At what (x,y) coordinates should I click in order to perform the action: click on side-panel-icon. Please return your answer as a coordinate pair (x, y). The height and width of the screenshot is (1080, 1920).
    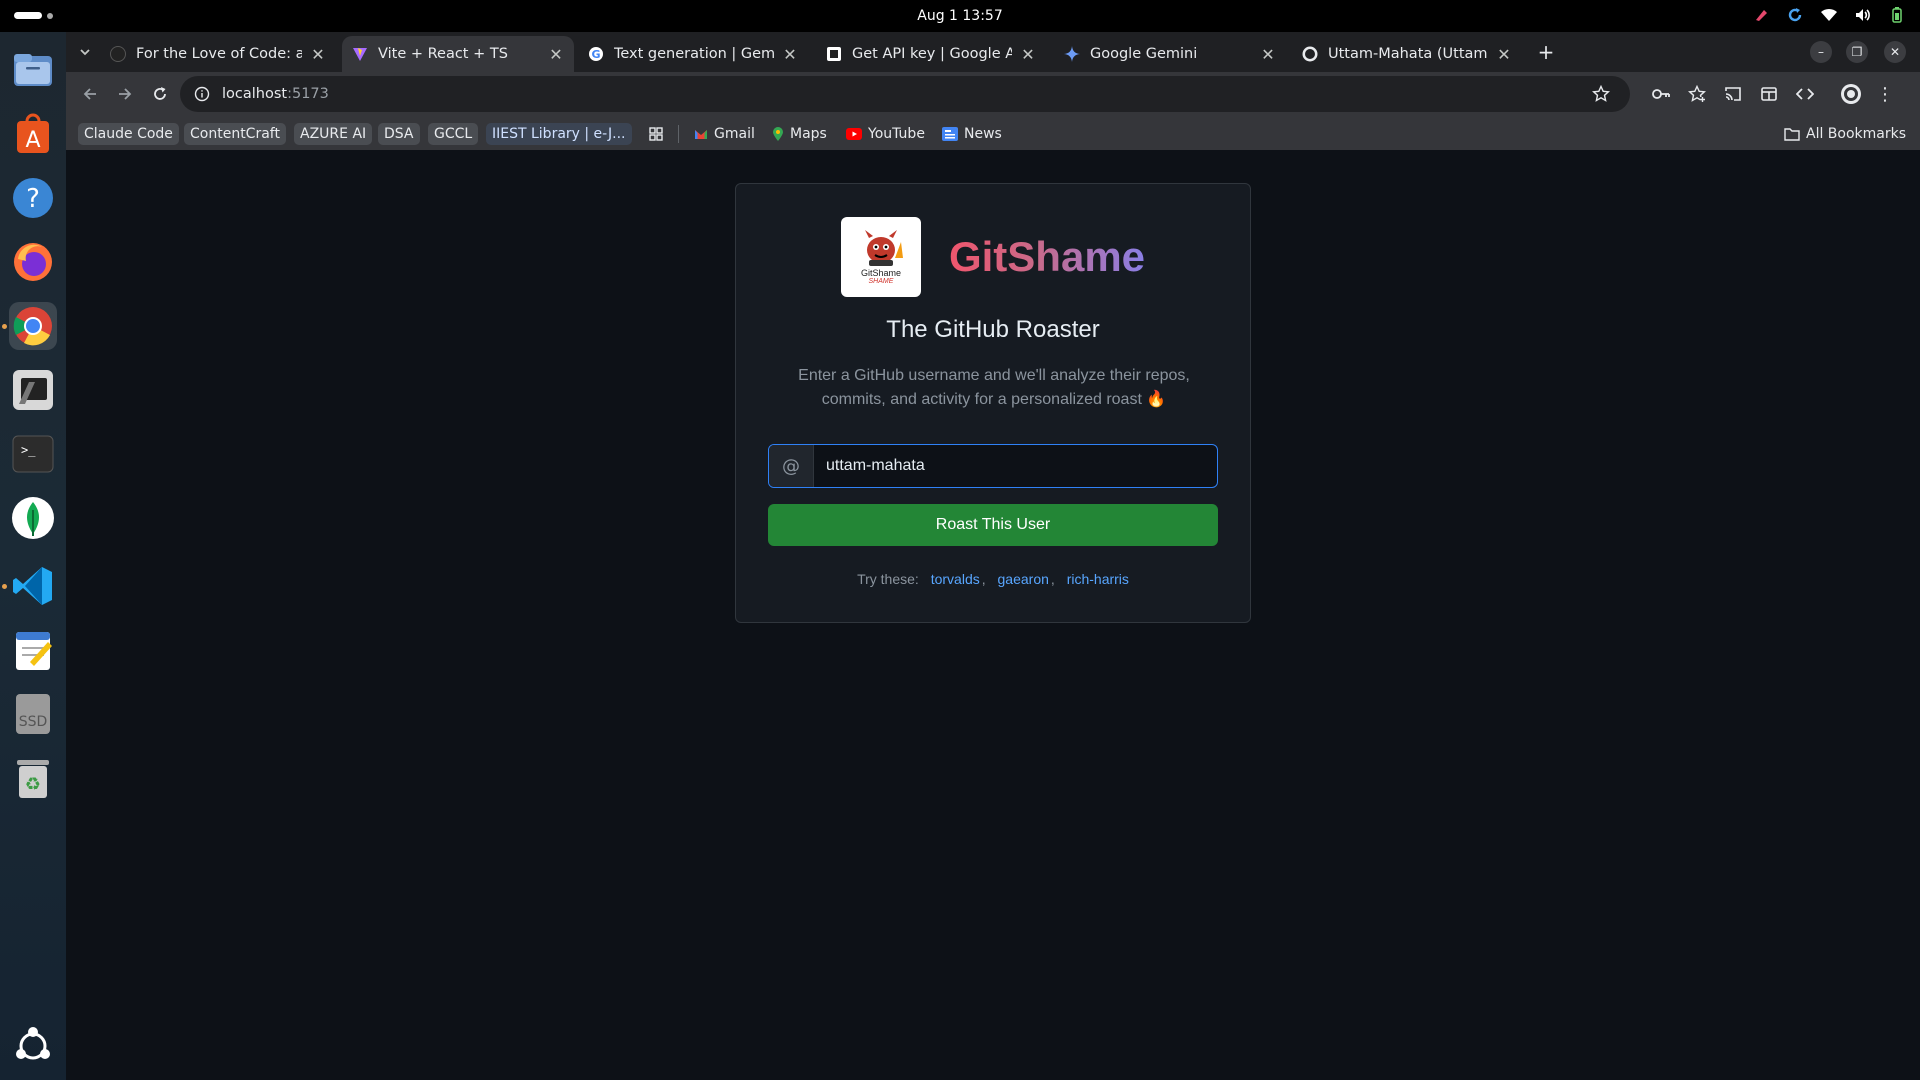
    Looking at the image, I should click on (1769, 94).